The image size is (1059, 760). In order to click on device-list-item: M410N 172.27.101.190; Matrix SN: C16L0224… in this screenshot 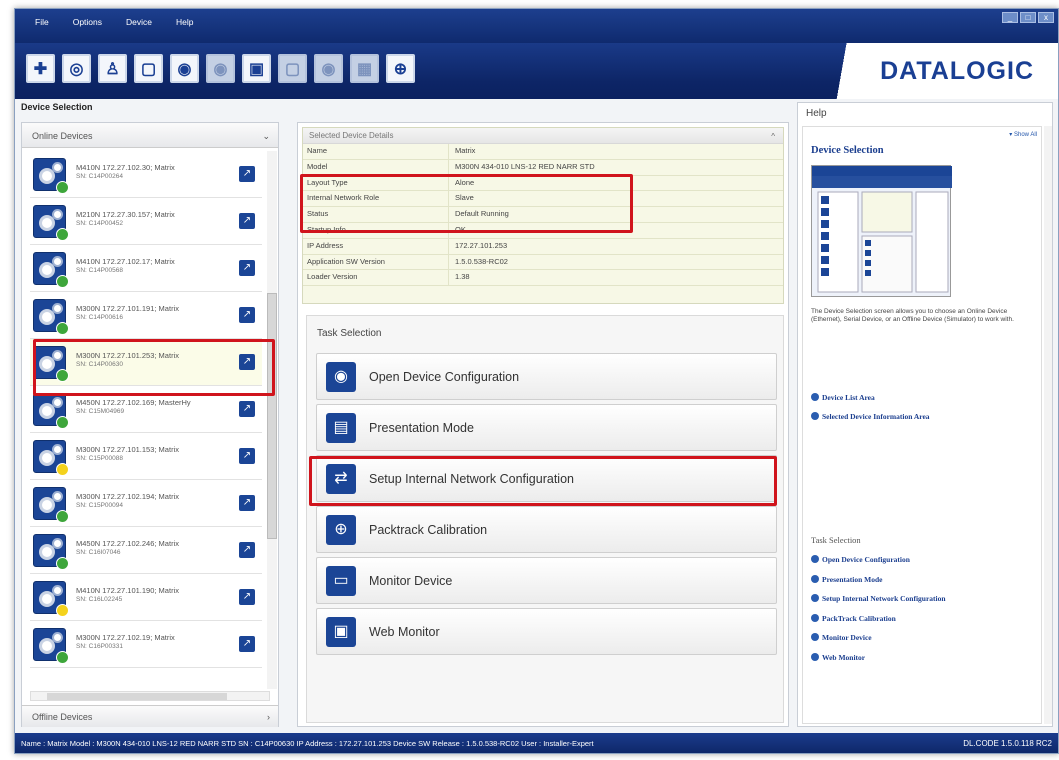, I will do `click(146, 597)`.